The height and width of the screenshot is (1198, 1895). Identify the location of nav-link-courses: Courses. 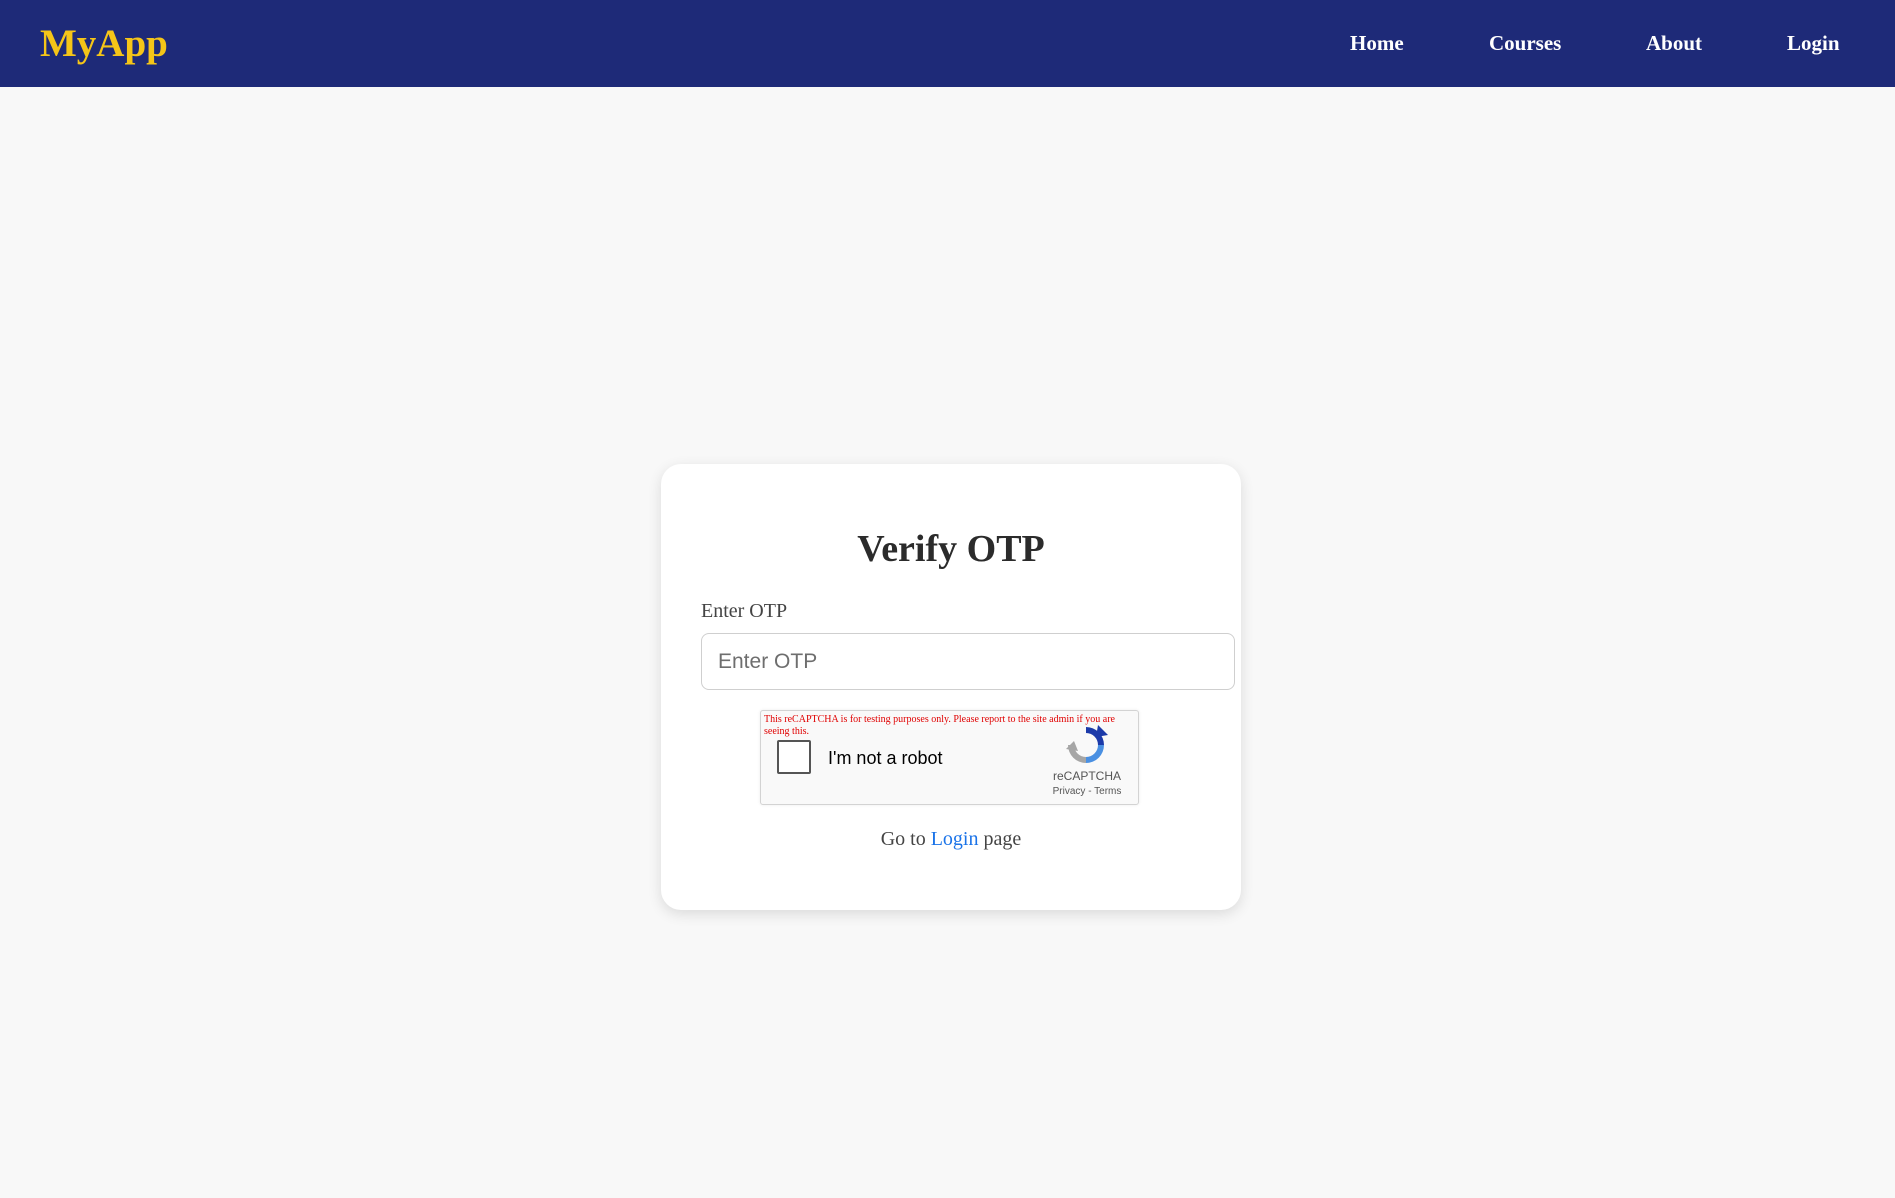
(1525, 43).